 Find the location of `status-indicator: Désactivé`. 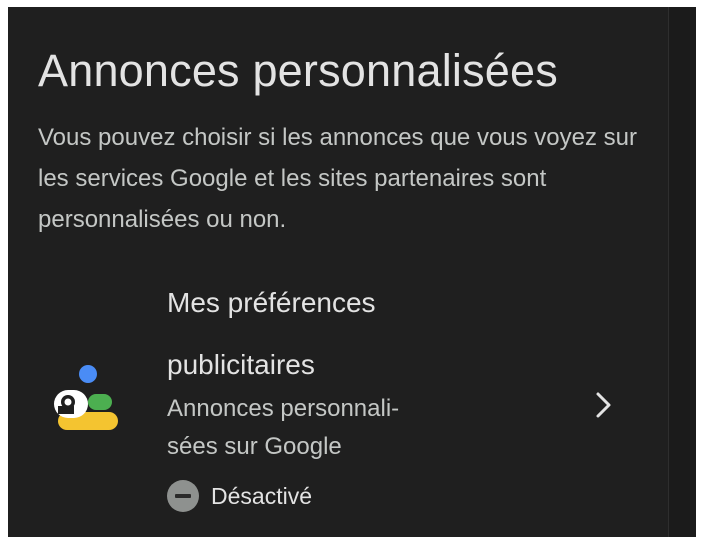

status-indicator: Désactivé is located at coordinates (239, 496).